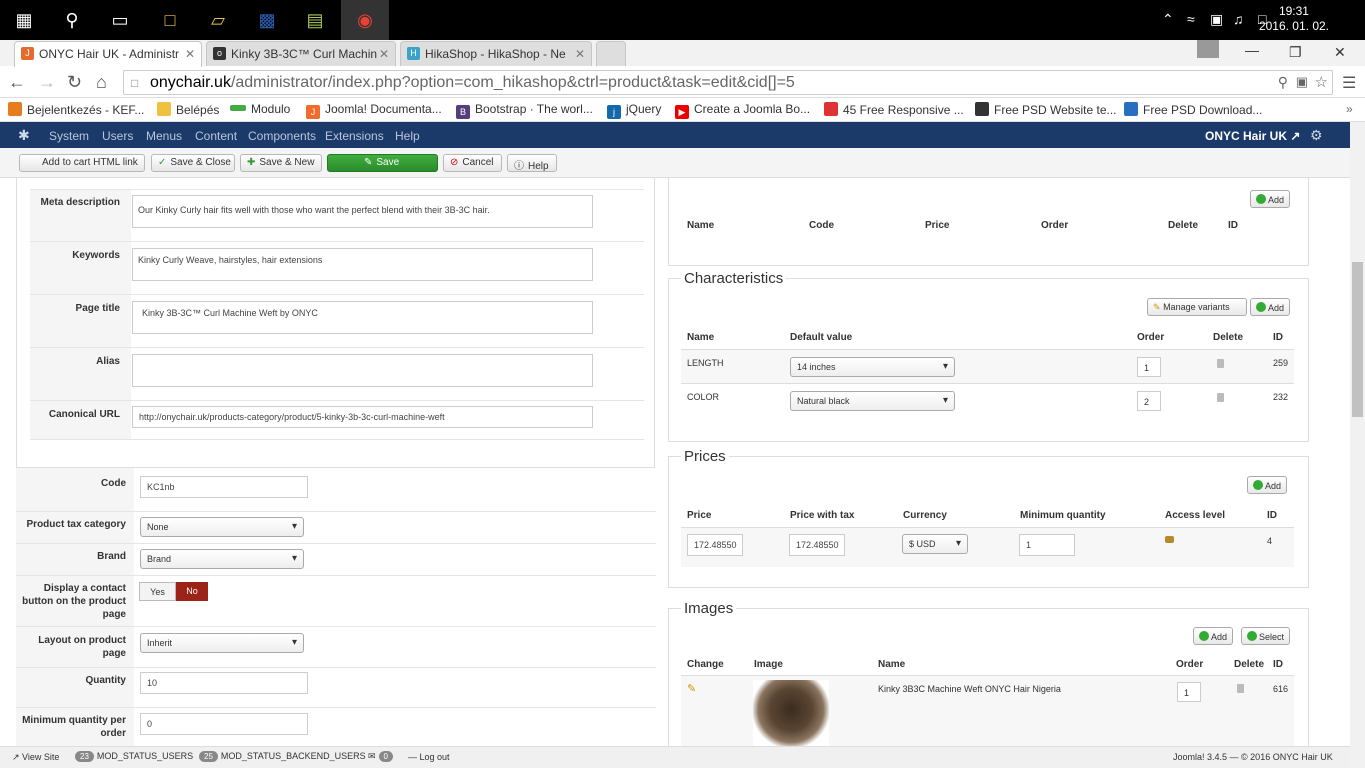 The image size is (1365, 768). Describe the element at coordinates (362, 370) in the screenshot. I see `alias-field` at that location.